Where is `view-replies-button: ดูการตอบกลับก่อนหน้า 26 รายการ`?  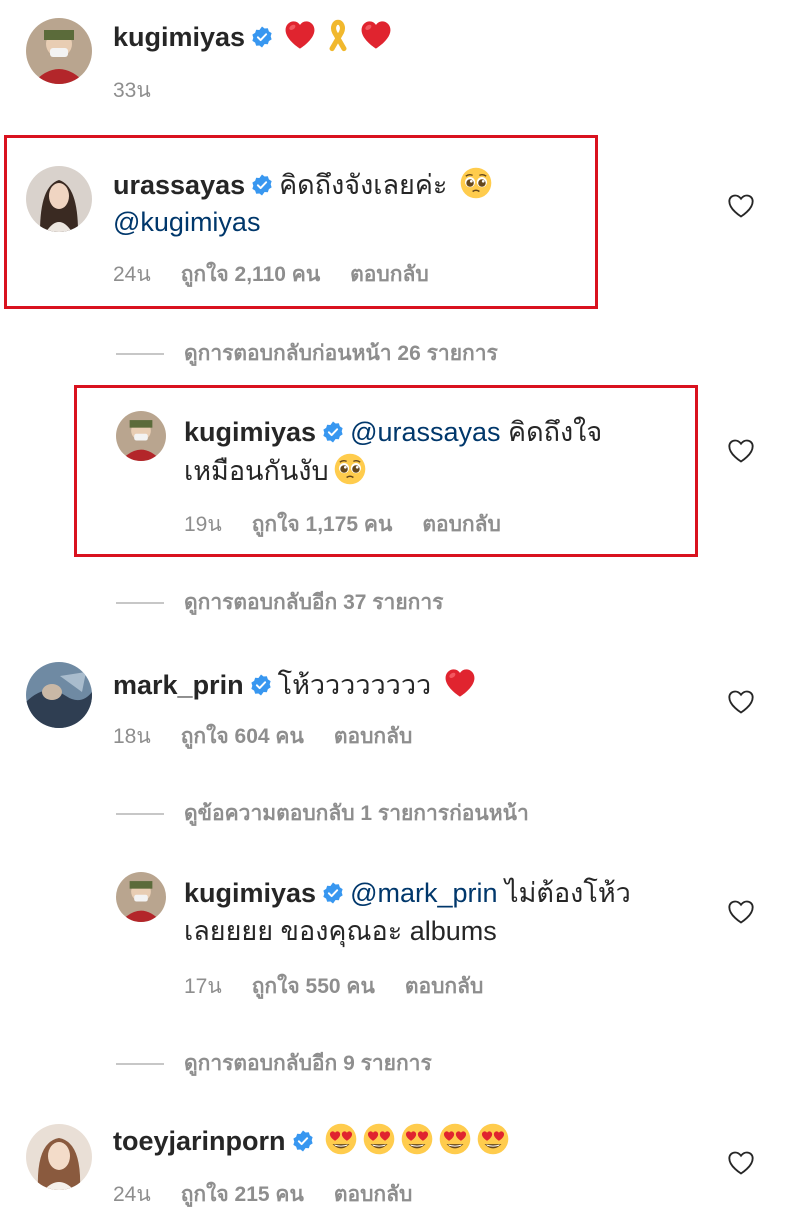
view-replies-button: ดูการตอบกลับก่อนหน้า 26 รายการ is located at coordinates (307, 353).